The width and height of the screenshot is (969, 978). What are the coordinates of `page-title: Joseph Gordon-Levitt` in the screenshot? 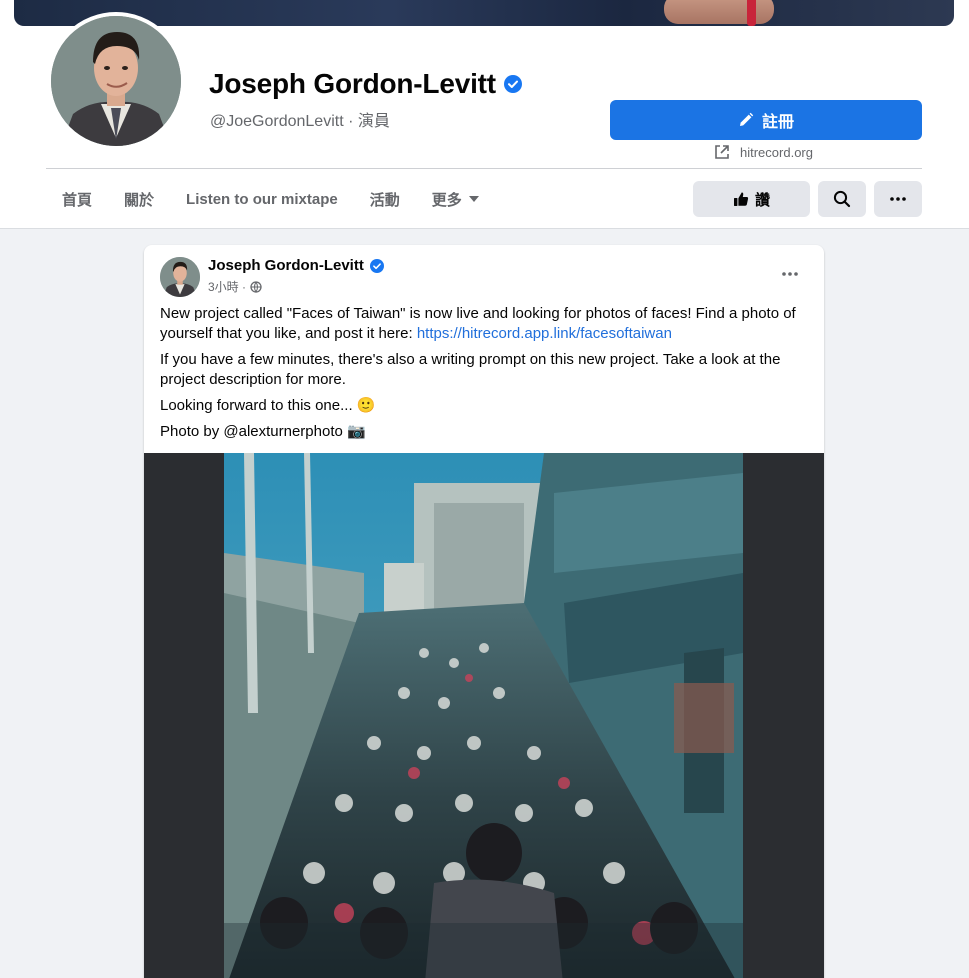 It's located at (352, 83).